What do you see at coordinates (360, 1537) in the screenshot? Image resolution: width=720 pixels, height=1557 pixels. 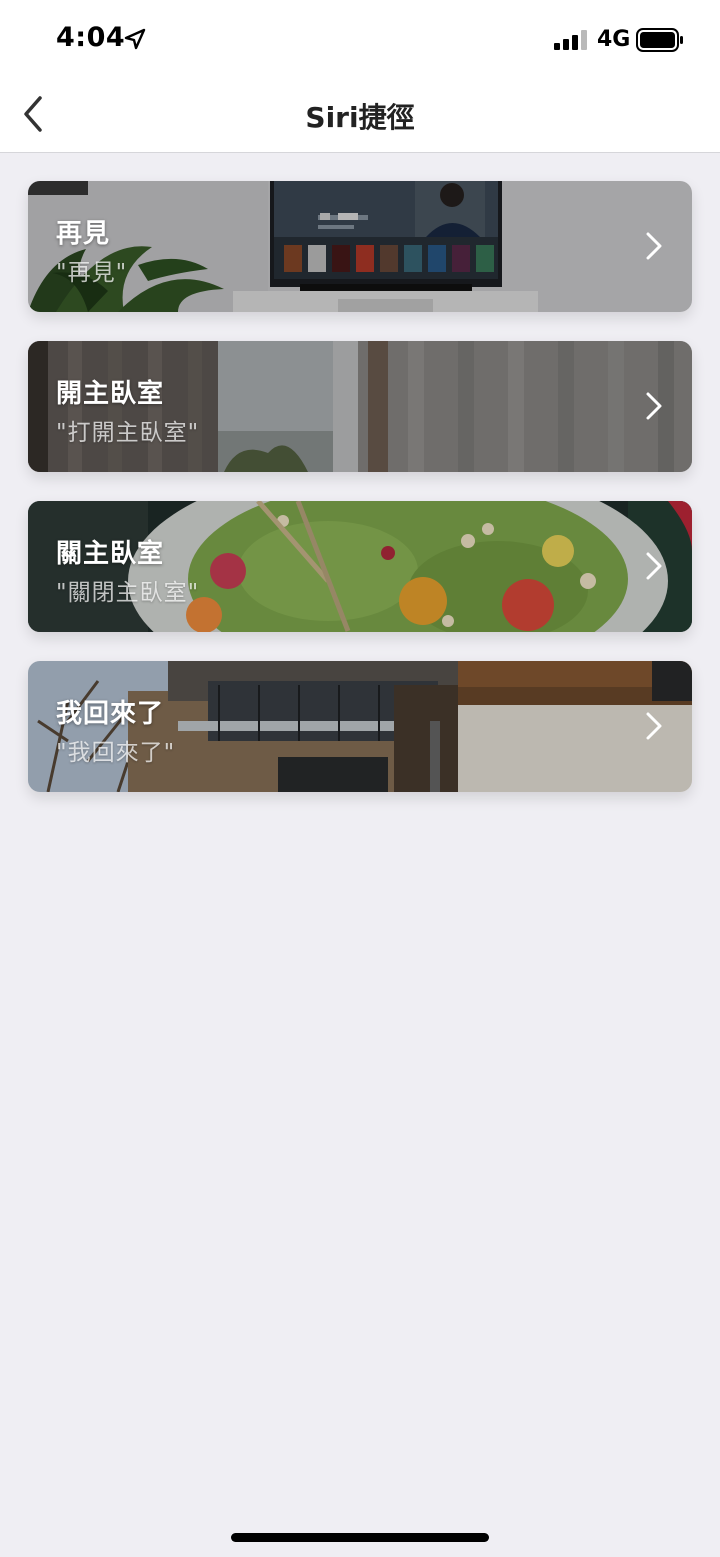 I see `home-indicator` at bounding box center [360, 1537].